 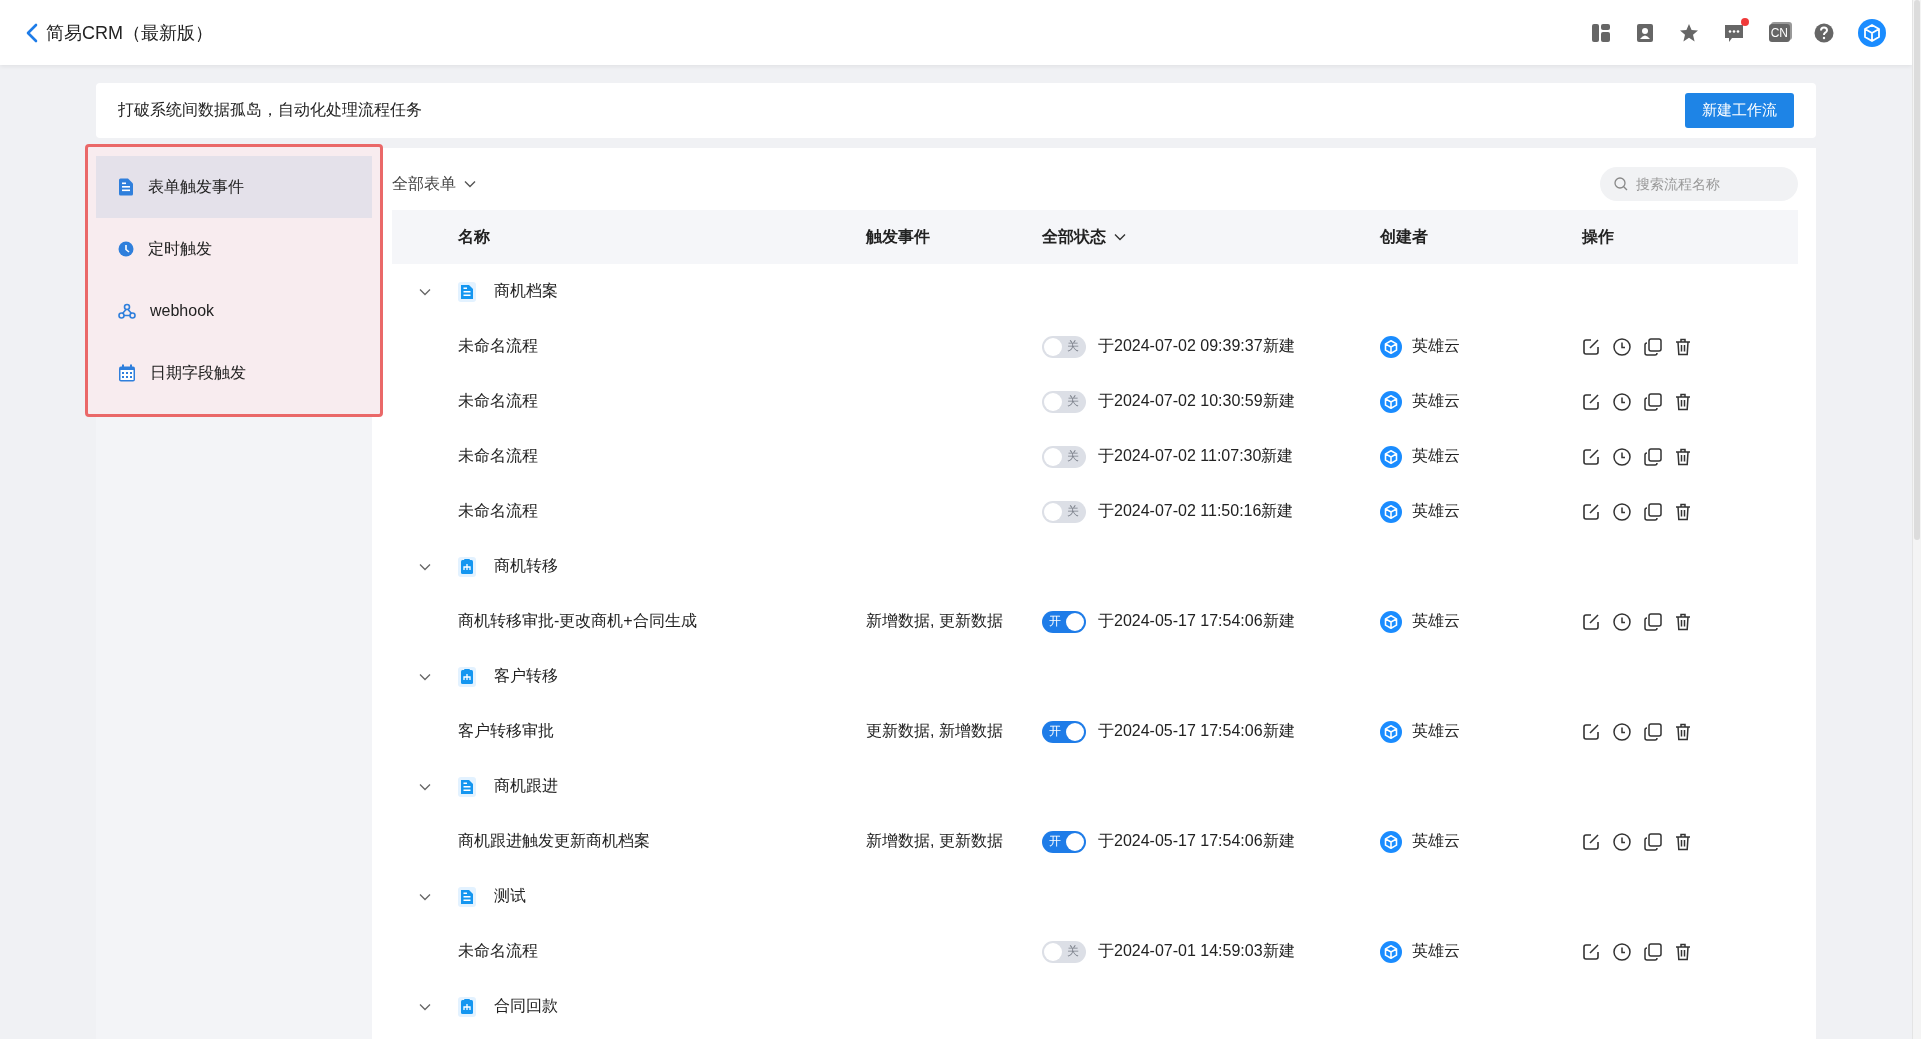 What do you see at coordinates (1739, 110) in the screenshot?
I see `new-workflow-button: 新建工作流` at bounding box center [1739, 110].